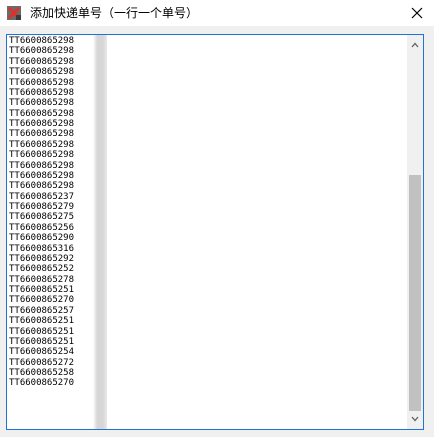  What do you see at coordinates (114, 13) in the screenshot?
I see `window-title: 添加快递单号（一行一个单号）` at bounding box center [114, 13].